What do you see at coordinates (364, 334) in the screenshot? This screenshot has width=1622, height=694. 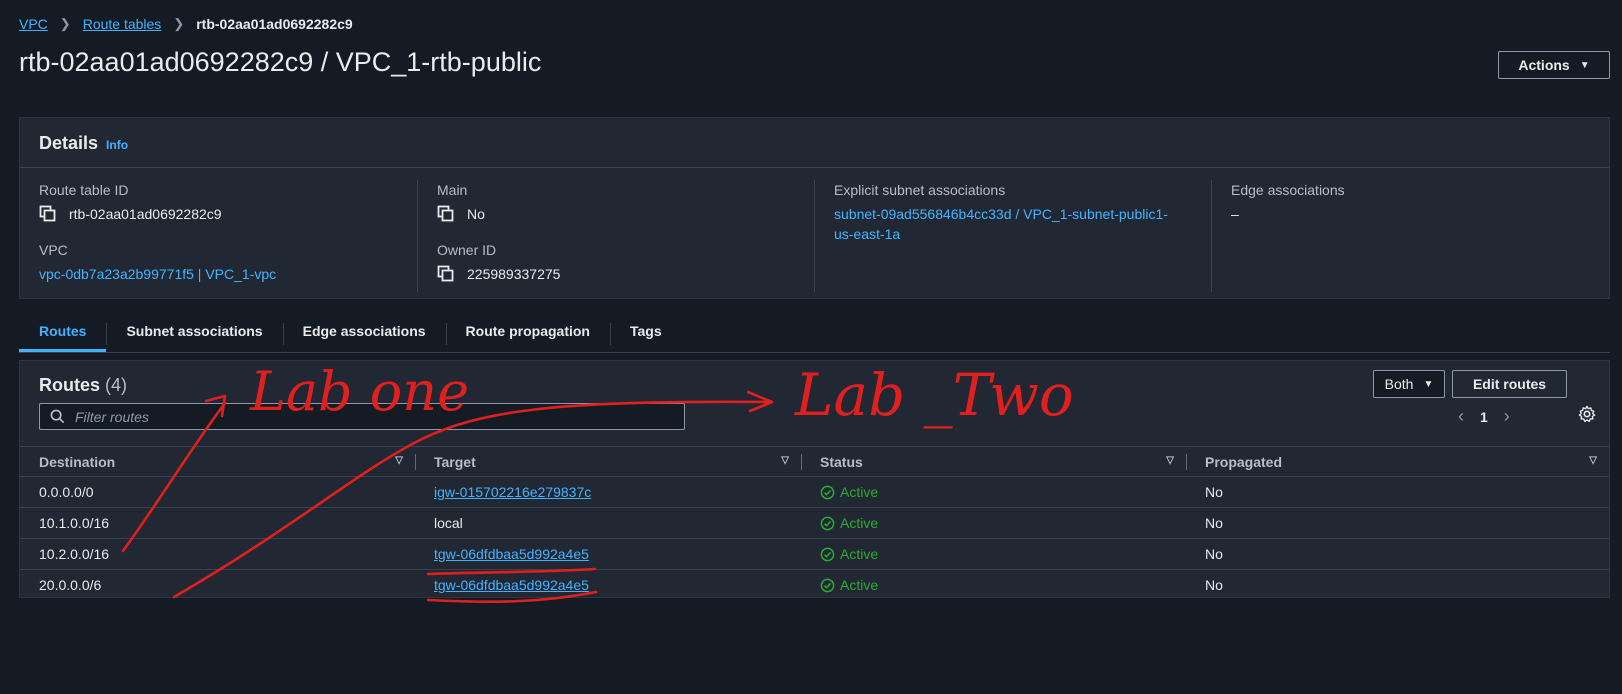 I see `tab-edge-associations: Edge associations` at bounding box center [364, 334].